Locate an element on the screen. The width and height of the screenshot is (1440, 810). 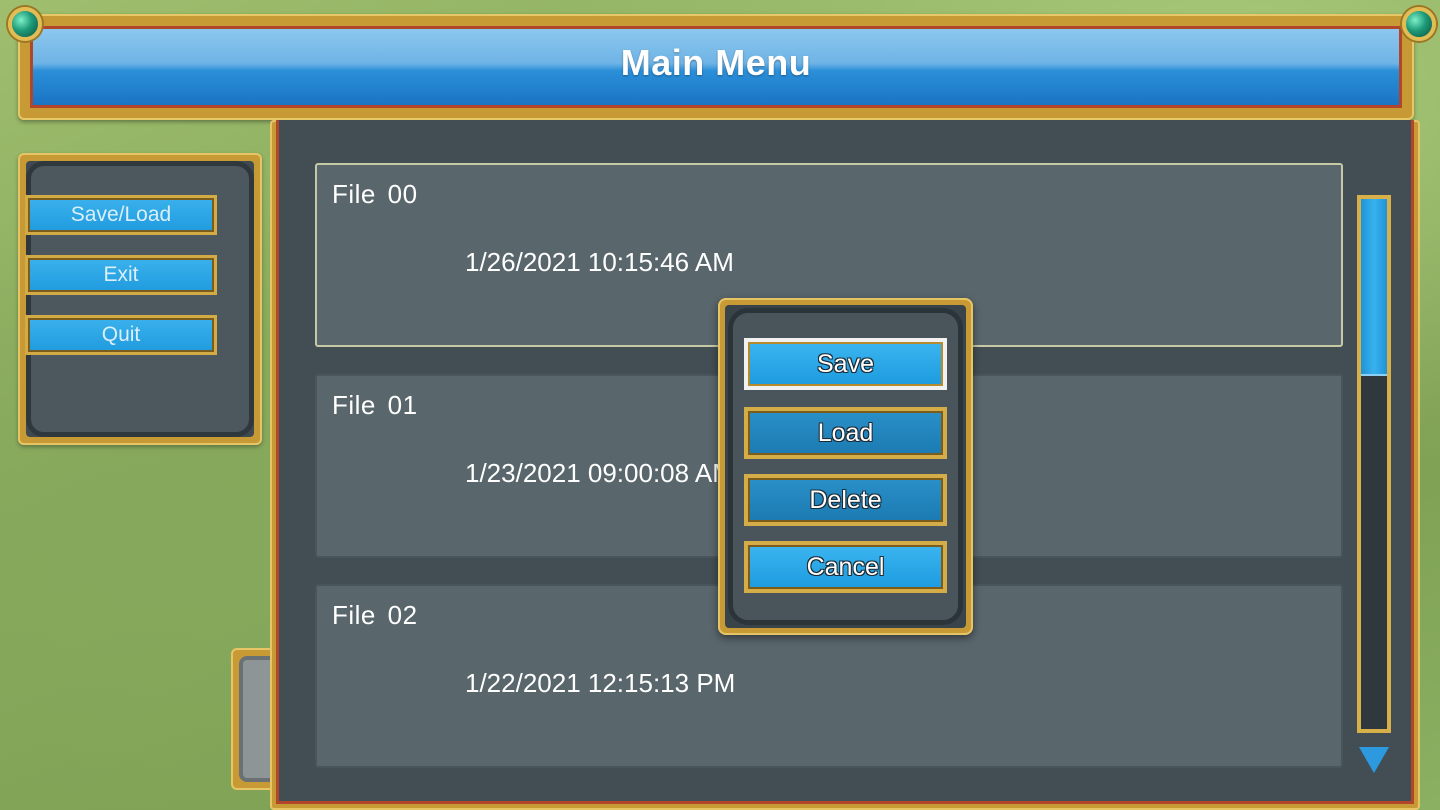
delete-button: Delete is located at coordinates (845, 500).